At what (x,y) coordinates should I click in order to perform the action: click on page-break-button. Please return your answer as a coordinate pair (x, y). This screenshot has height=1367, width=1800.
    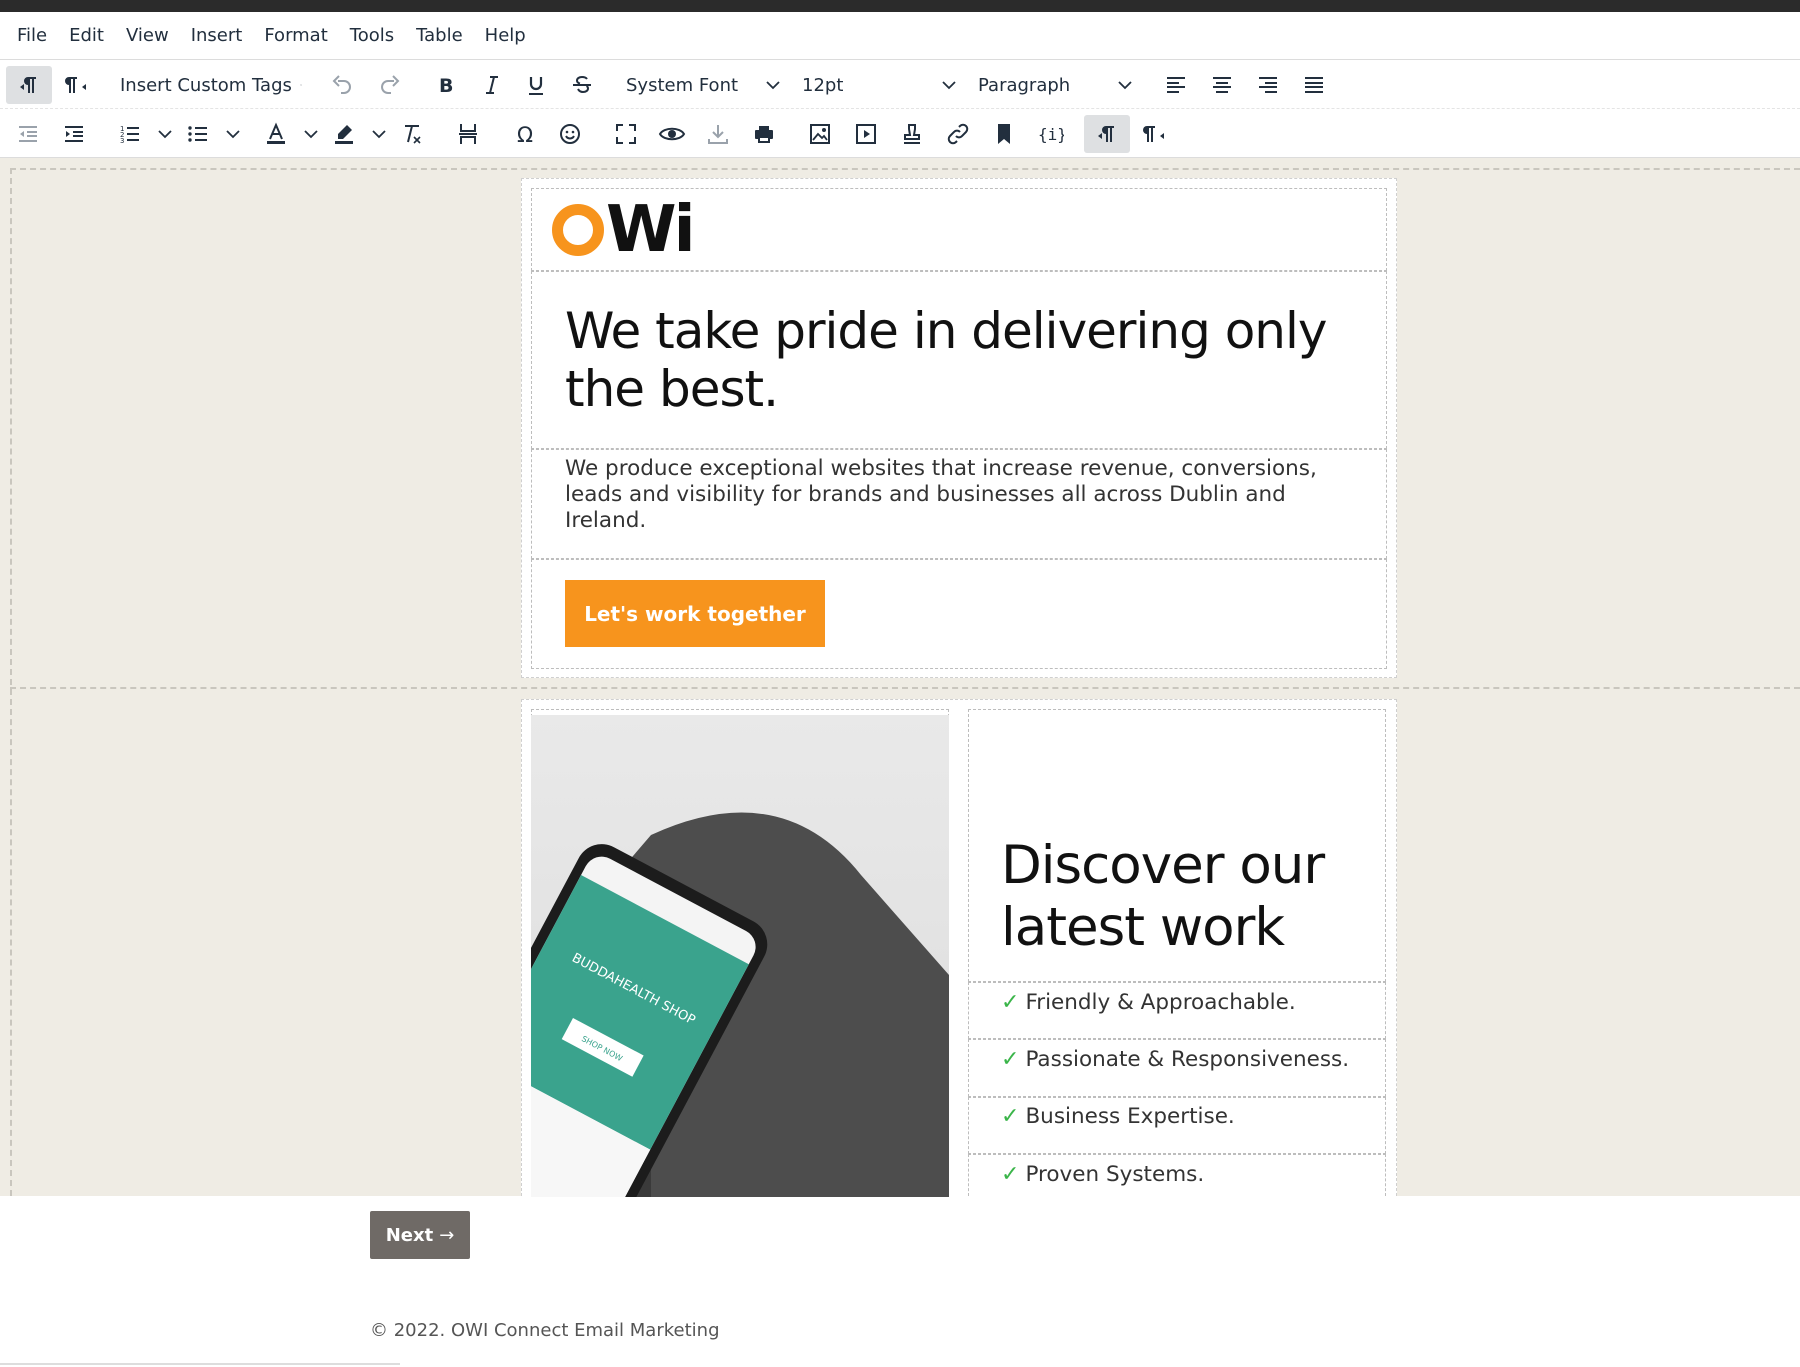
    Looking at the image, I should click on (468, 134).